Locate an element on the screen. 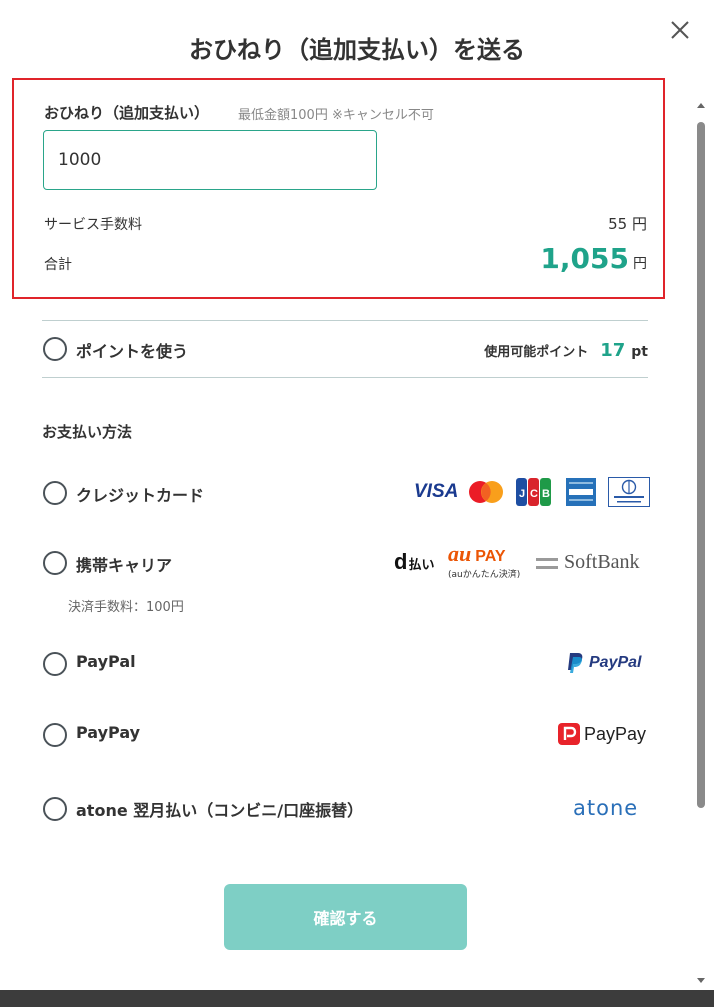 The height and width of the screenshot is (1007, 714). close-icon is located at coordinates (680, 30).